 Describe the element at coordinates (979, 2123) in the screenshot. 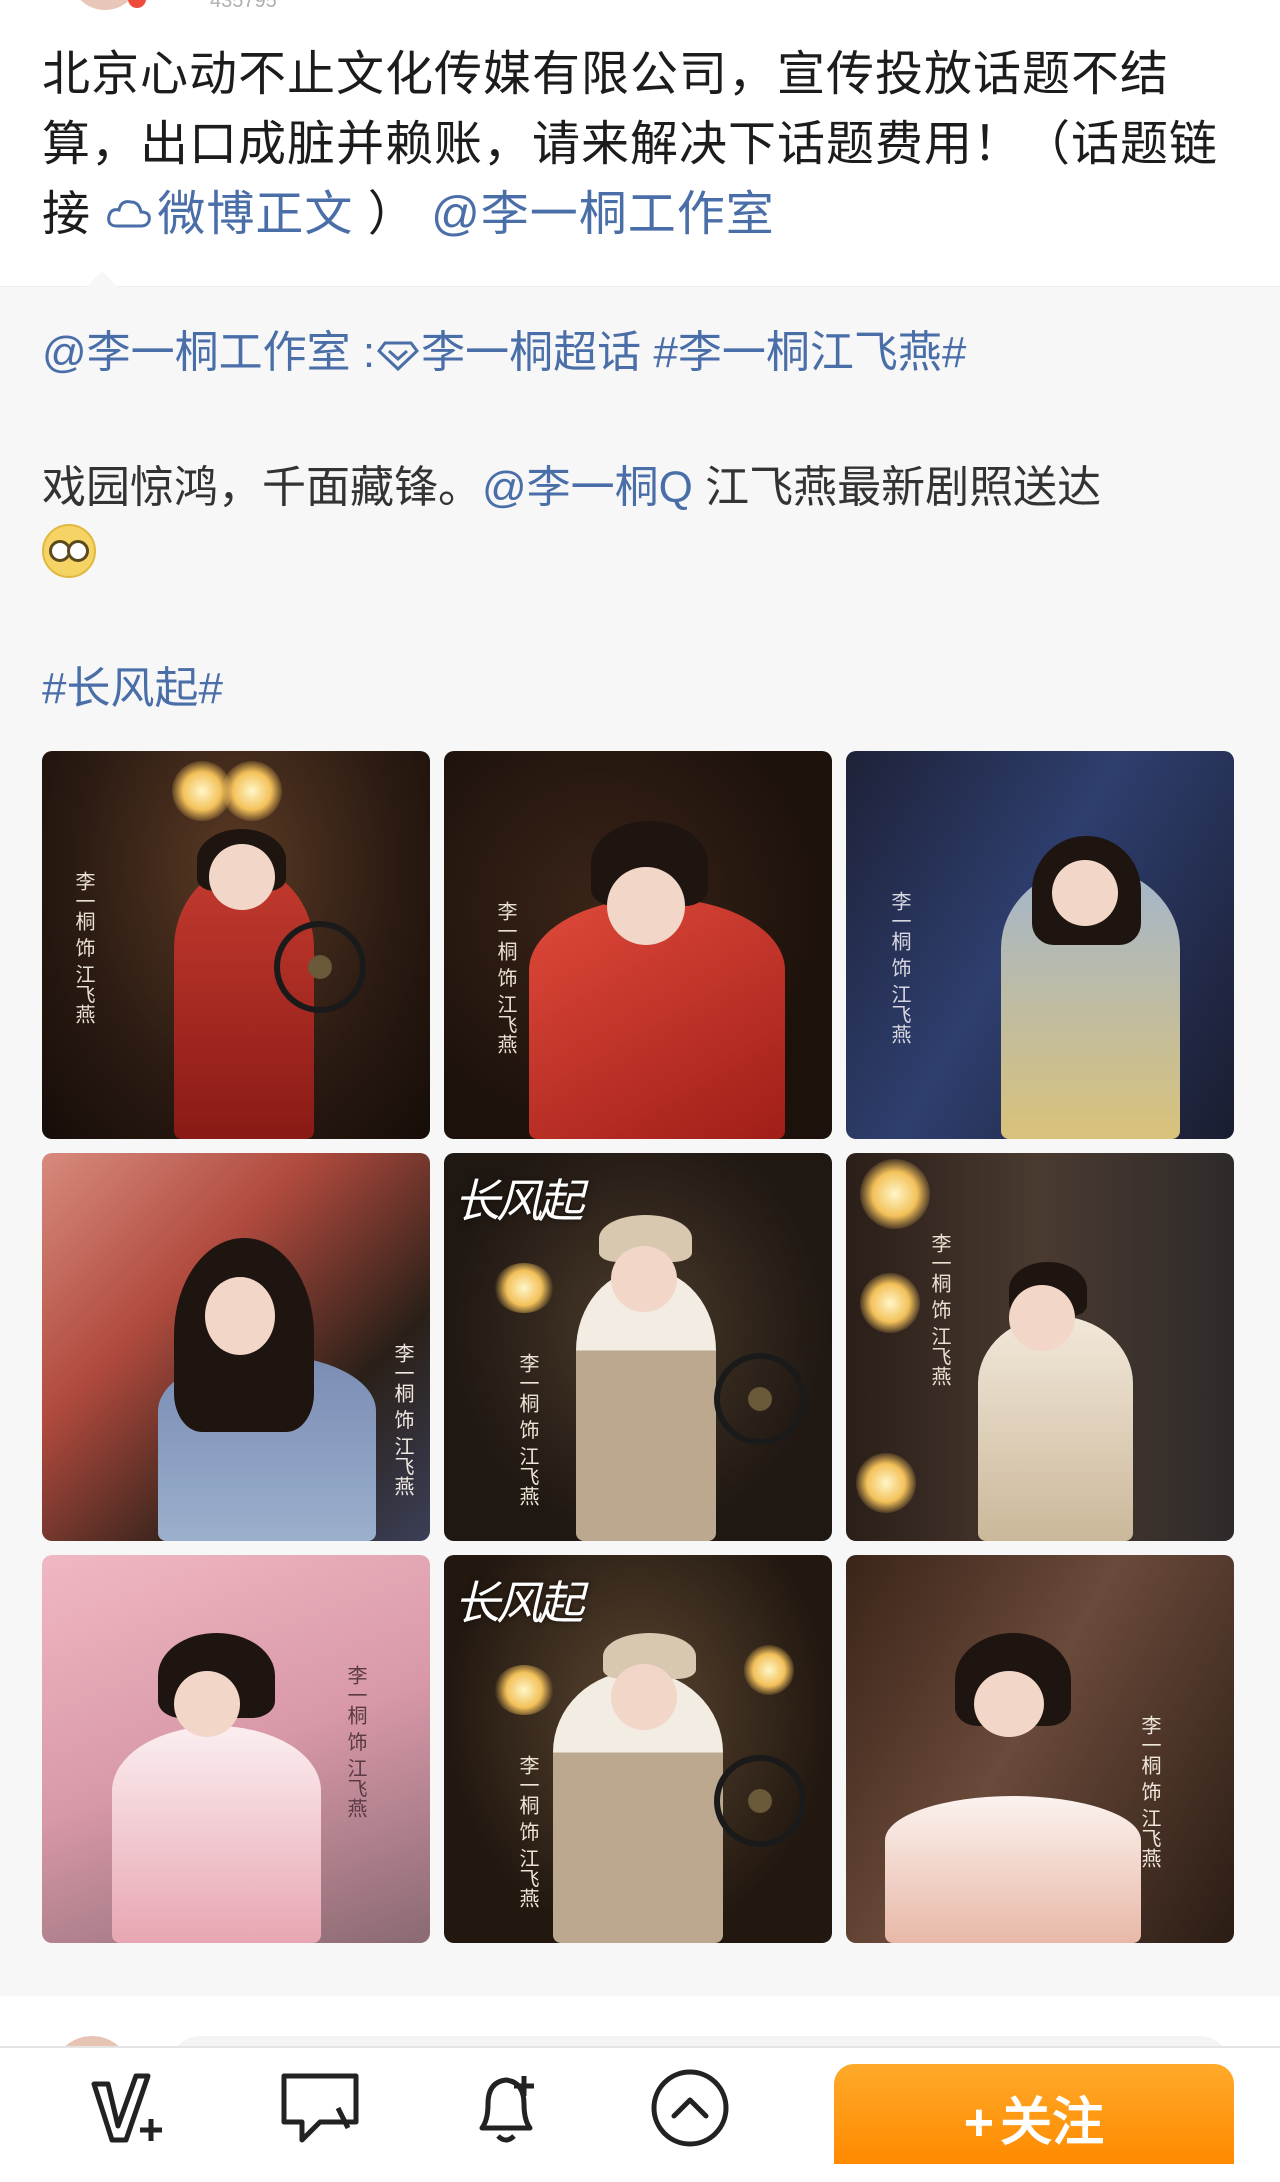

I see `follow-plus: +` at that location.